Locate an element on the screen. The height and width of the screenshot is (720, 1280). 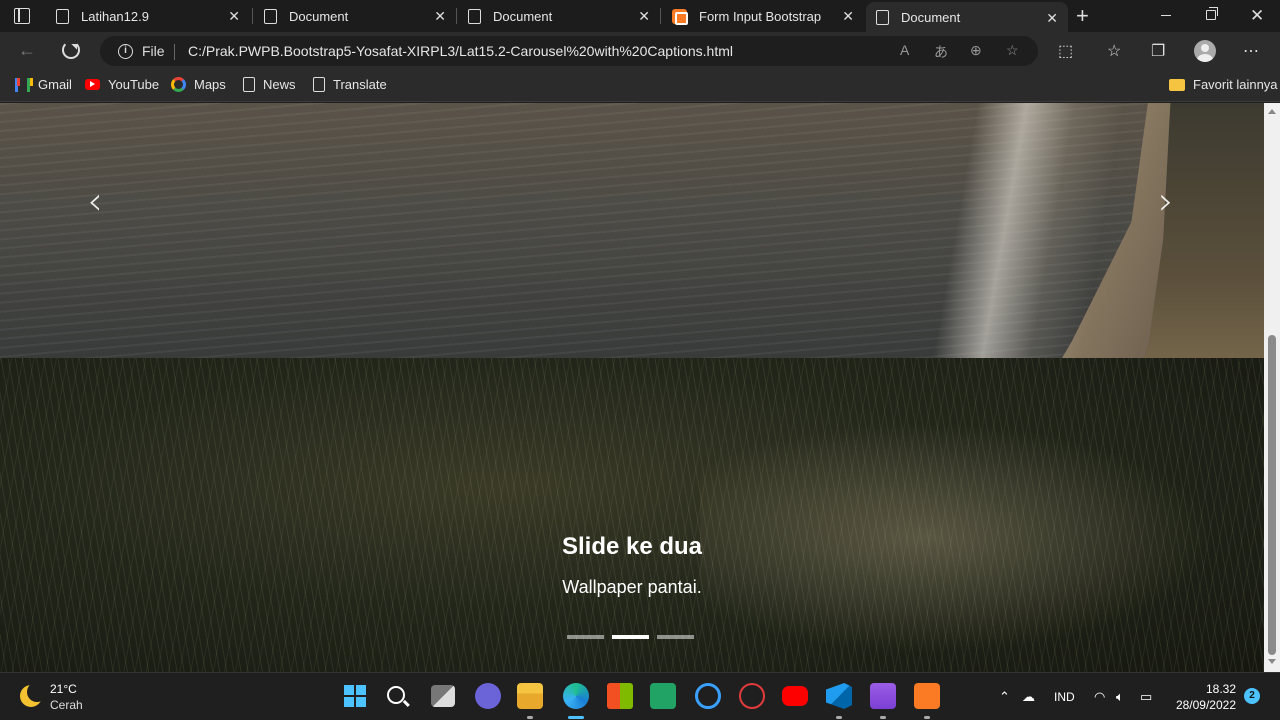
weather-condition: Cerah is located at coordinates (66, 705).